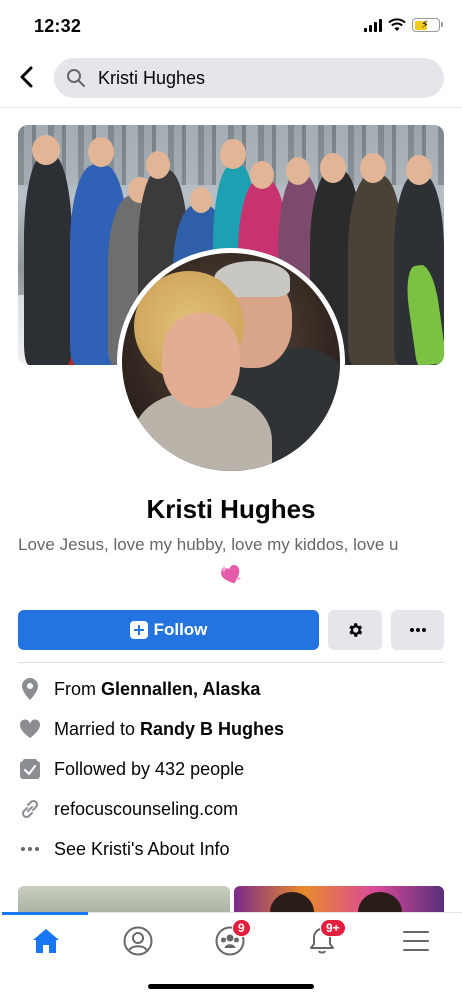  What do you see at coordinates (30, 809) in the screenshot?
I see `link-icon` at bounding box center [30, 809].